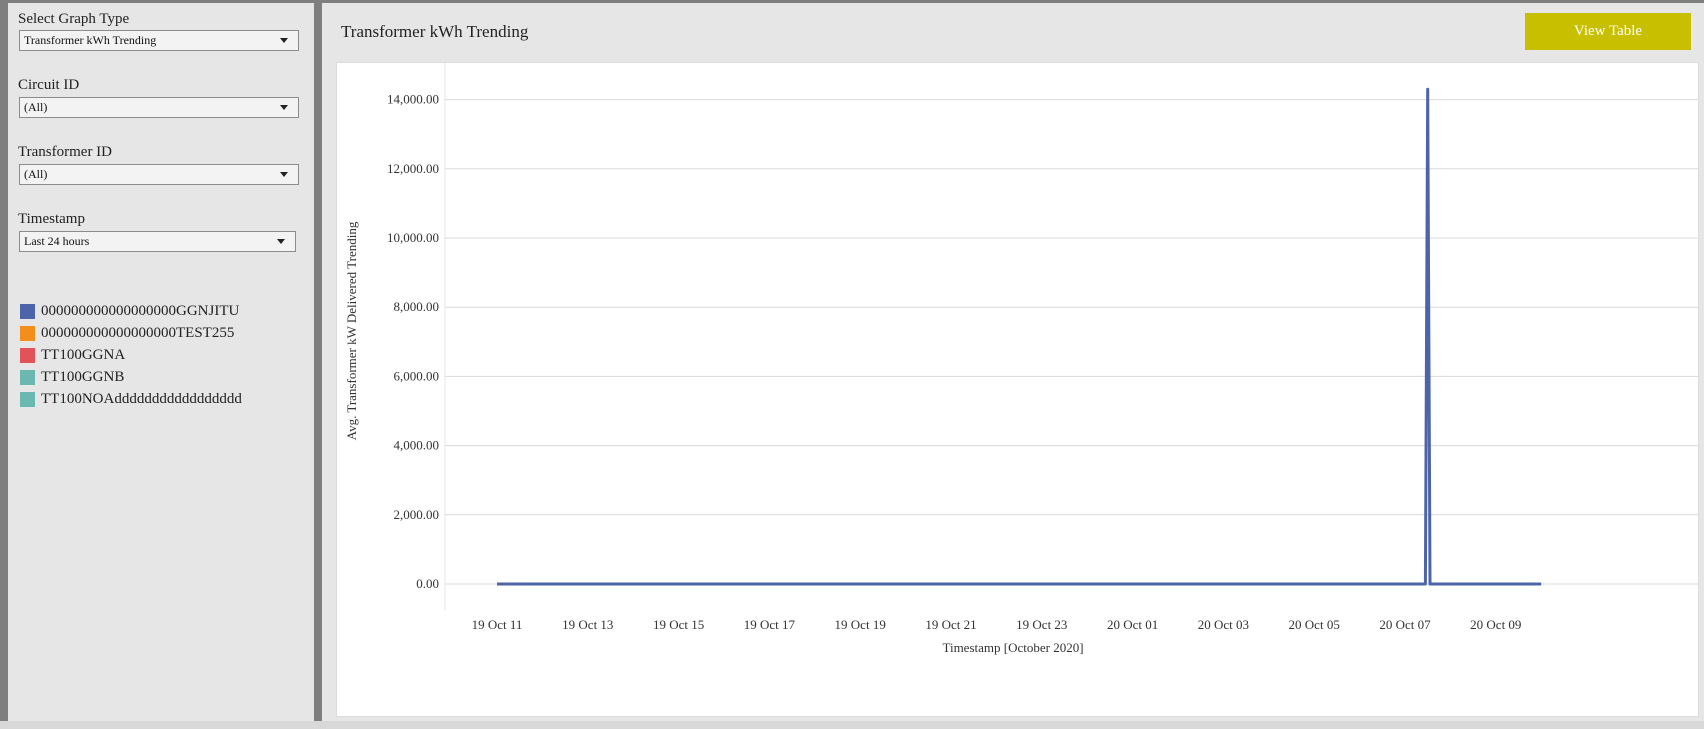 Image resolution: width=1704 pixels, height=729 pixels. What do you see at coordinates (497, 624) in the screenshot?
I see `x-tick-label: 19 Oct 11` at bounding box center [497, 624].